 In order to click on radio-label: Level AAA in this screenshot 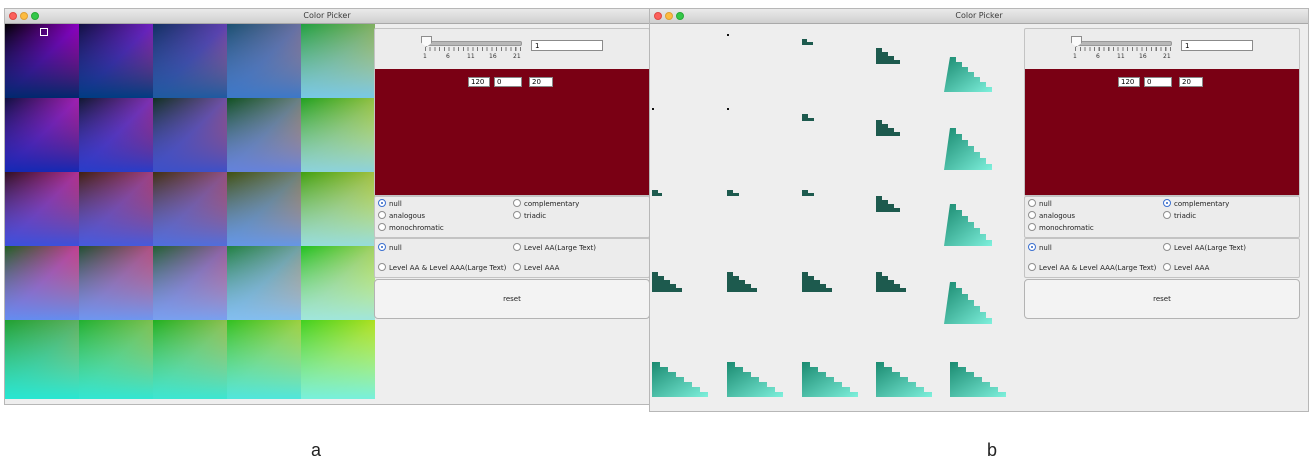, I will do `click(1192, 268)`.